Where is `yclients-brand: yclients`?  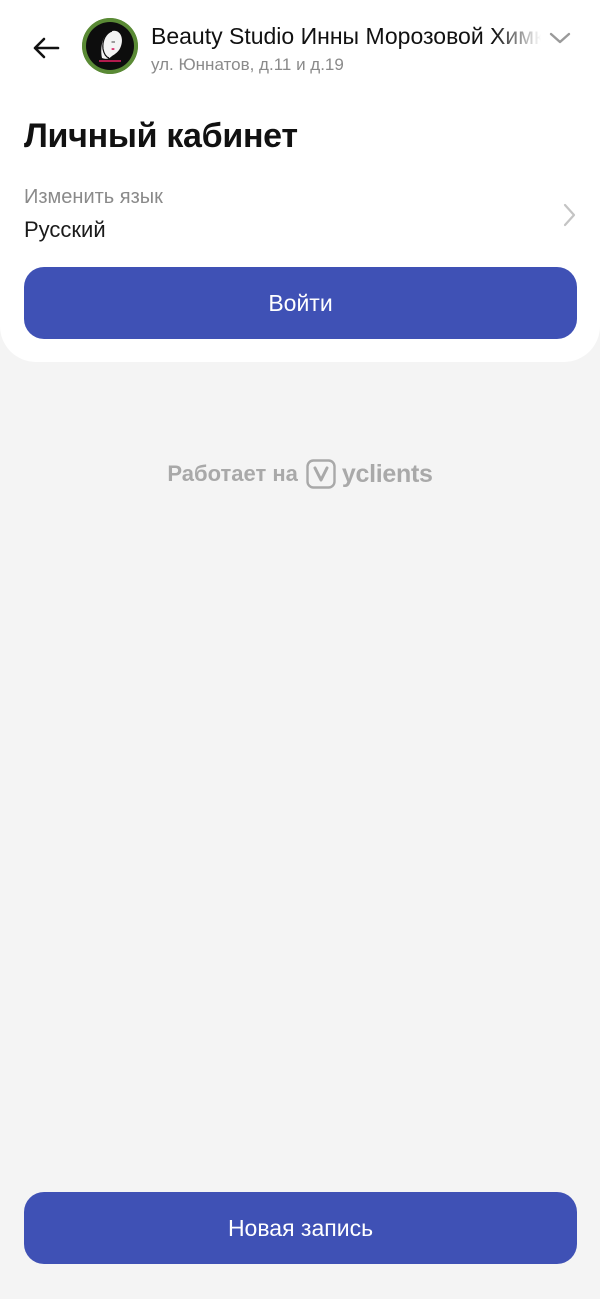
yclients-brand: yclients is located at coordinates (387, 473).